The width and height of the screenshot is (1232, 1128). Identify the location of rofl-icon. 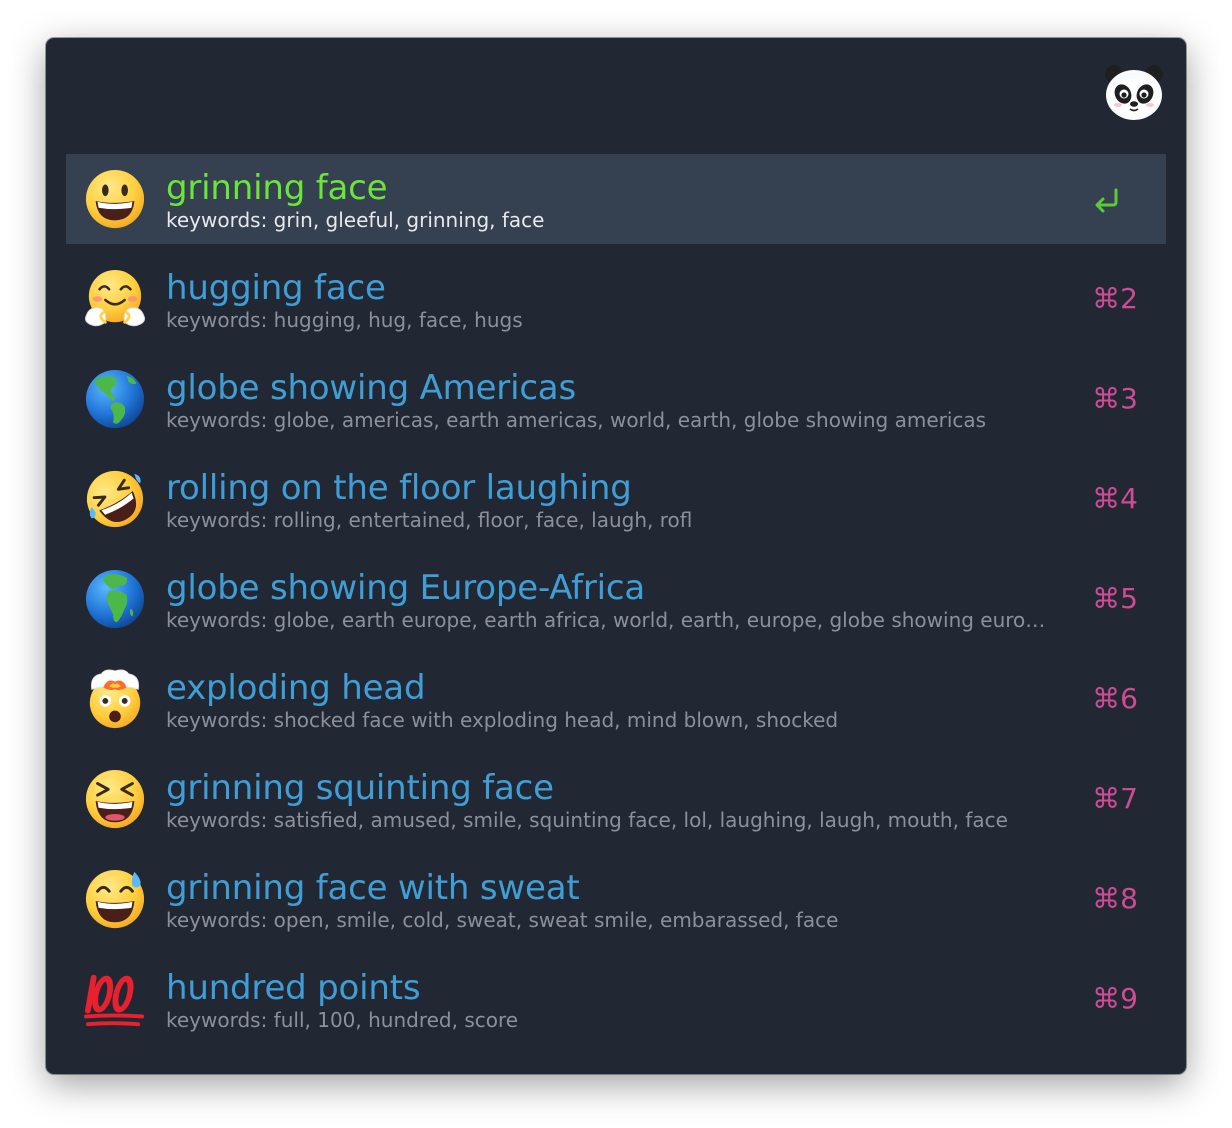
(115, 499).